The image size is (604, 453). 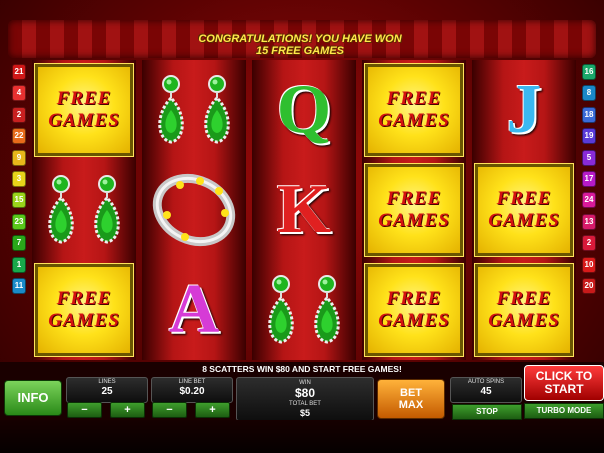 I want to click on bet-max-line-2: MAX, so click(x=411, y=405).